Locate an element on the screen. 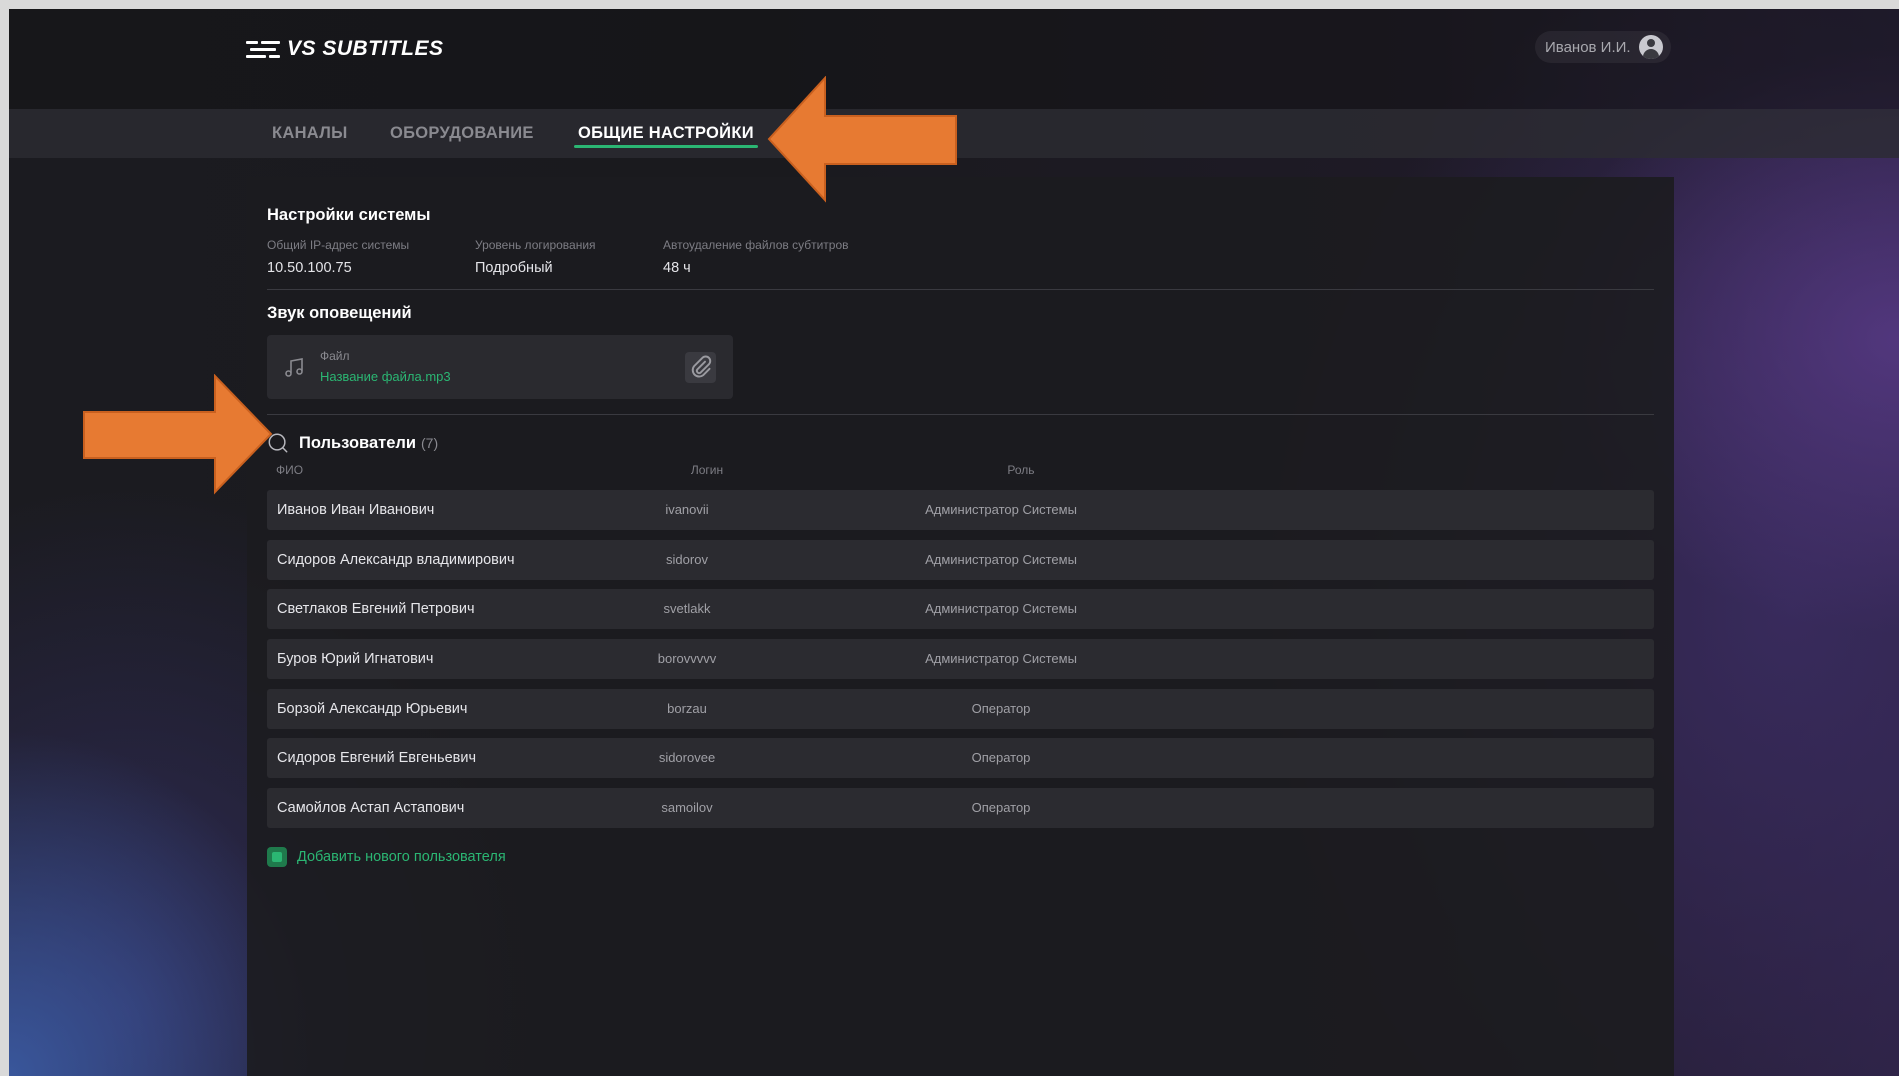 The height and width of the screenshot is (1076, 1899). user-login-cell: samoilov is located at coordinates (687, 807).